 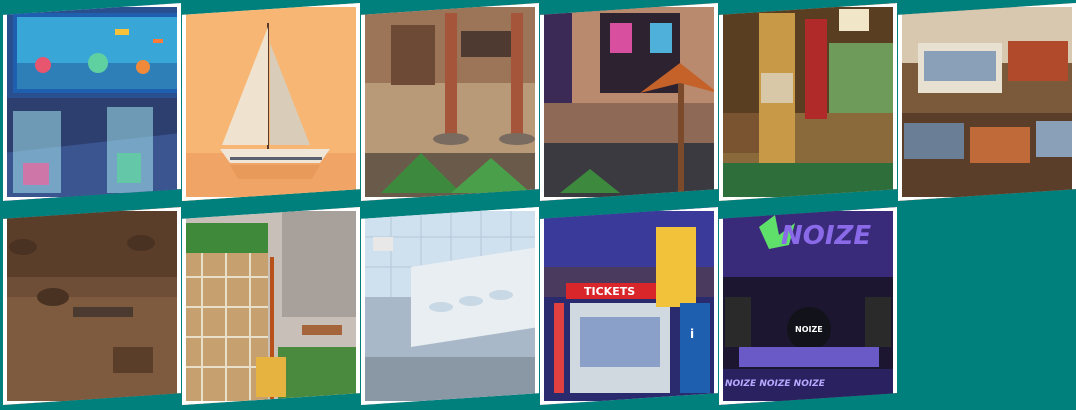 I want to click on curtain, so click(x=816, y=69).